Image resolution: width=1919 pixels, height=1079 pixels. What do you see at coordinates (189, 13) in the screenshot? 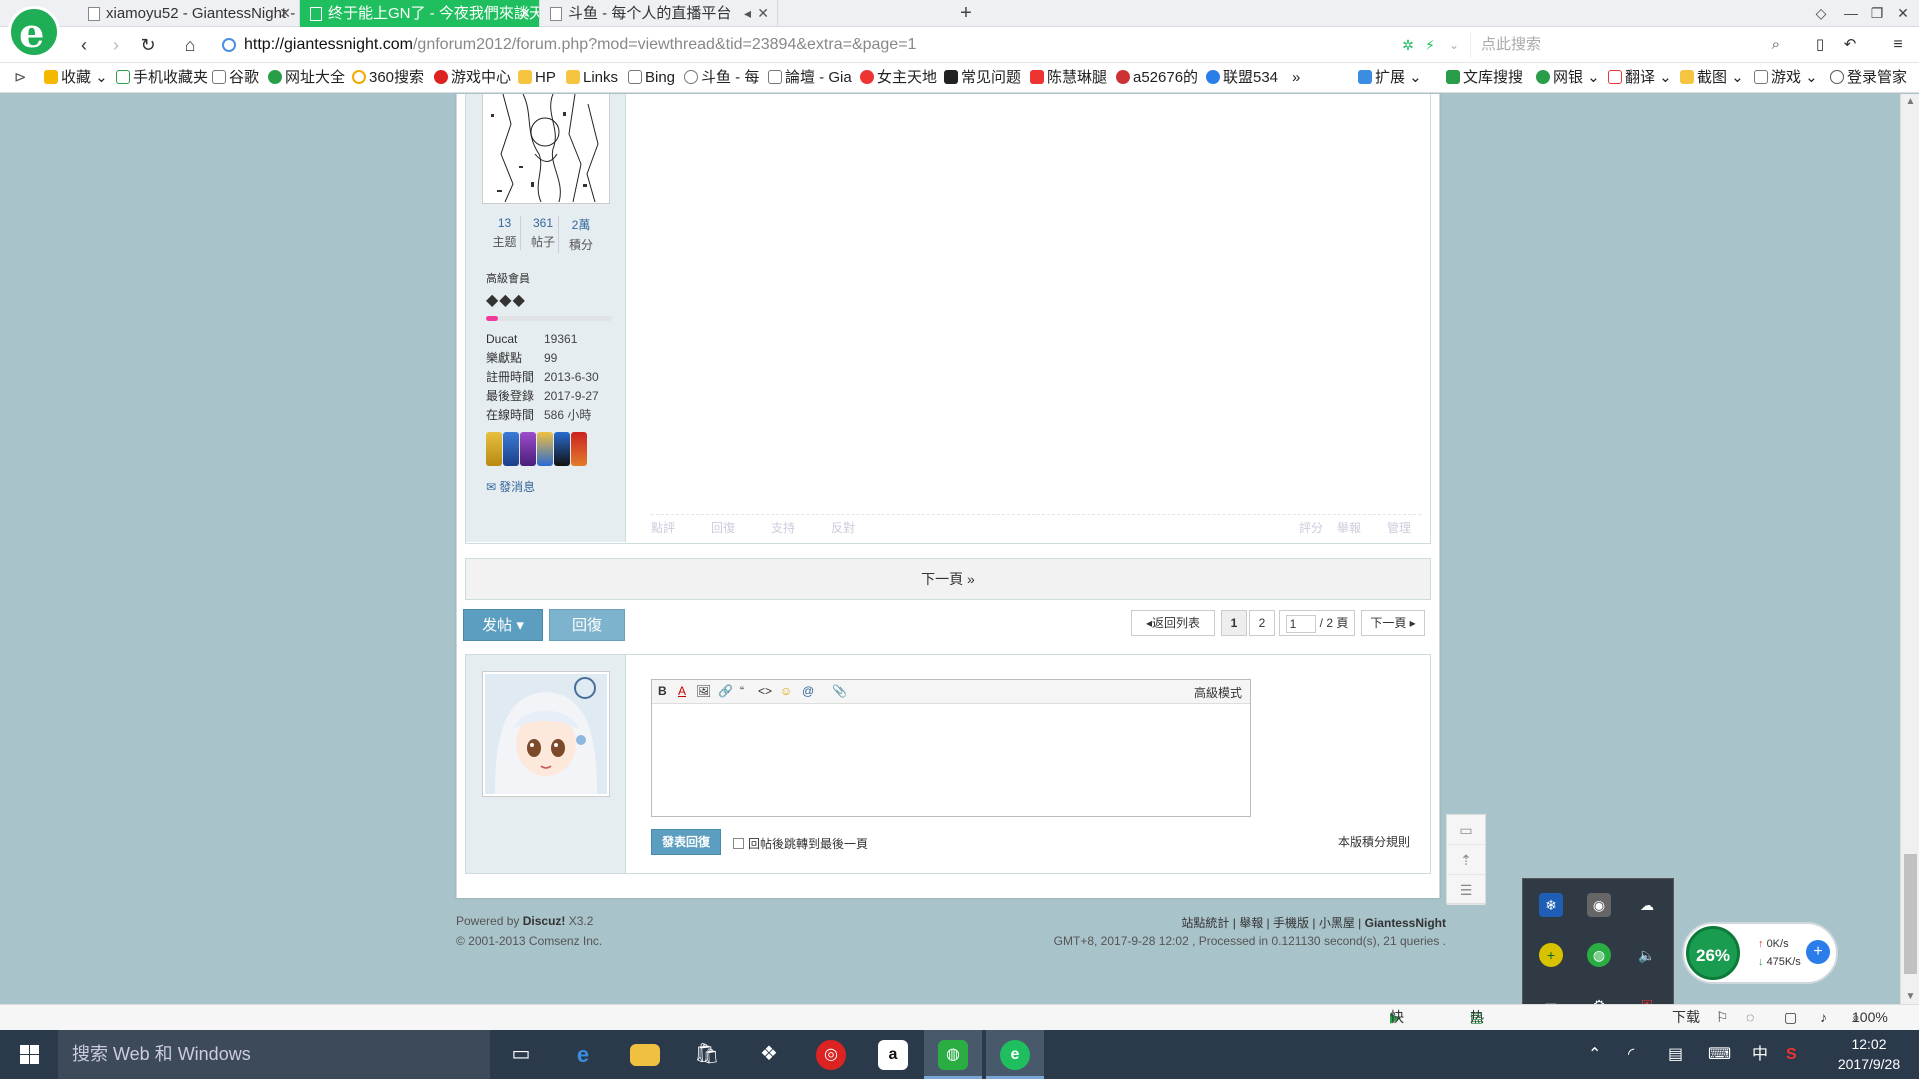
I see `tab-xiamoyu52: xiamoyu52 - GiantessNight - Po ✕` at bounding box center [189, 13].